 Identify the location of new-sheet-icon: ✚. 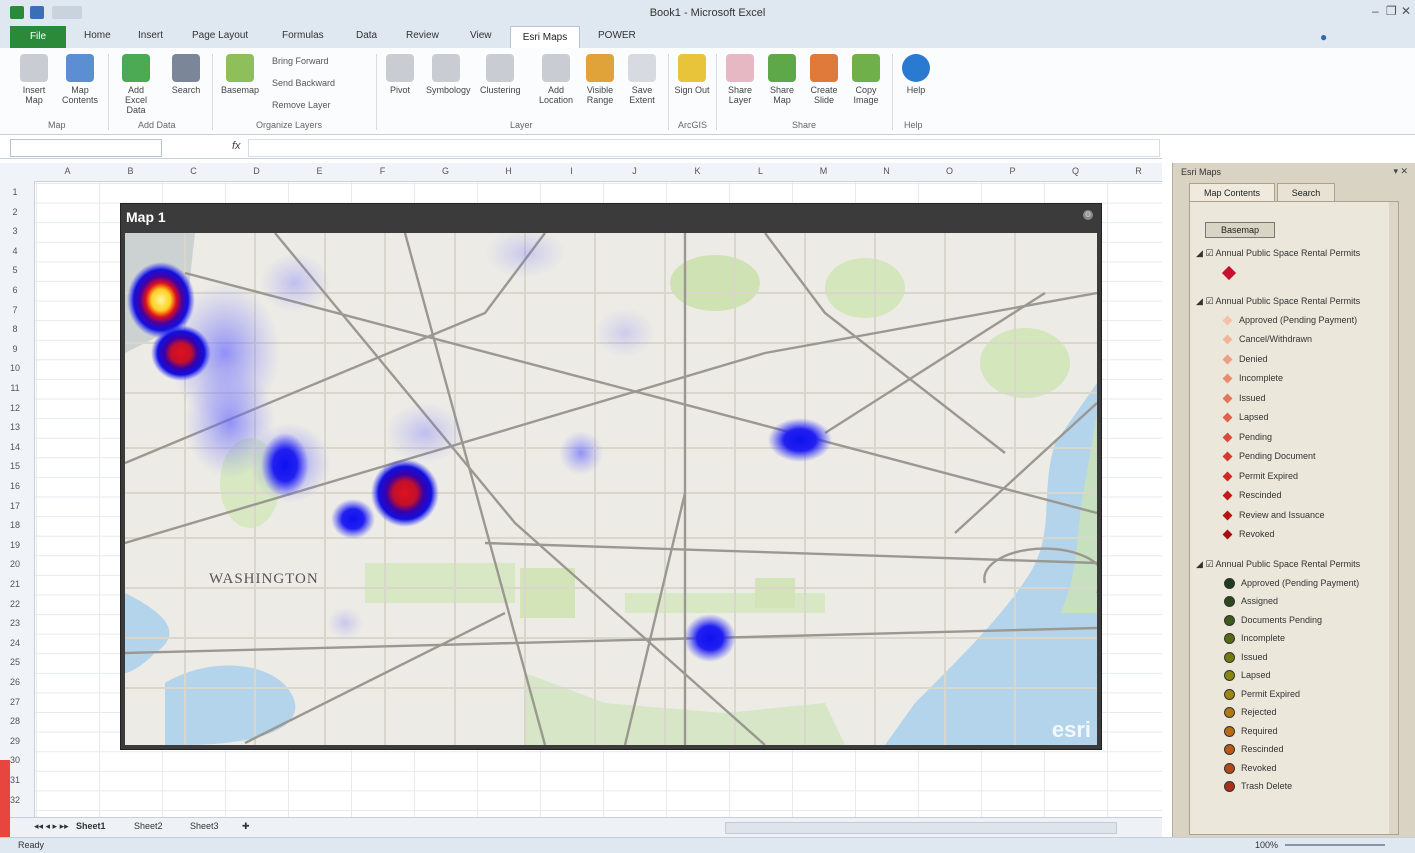
(246, 826).